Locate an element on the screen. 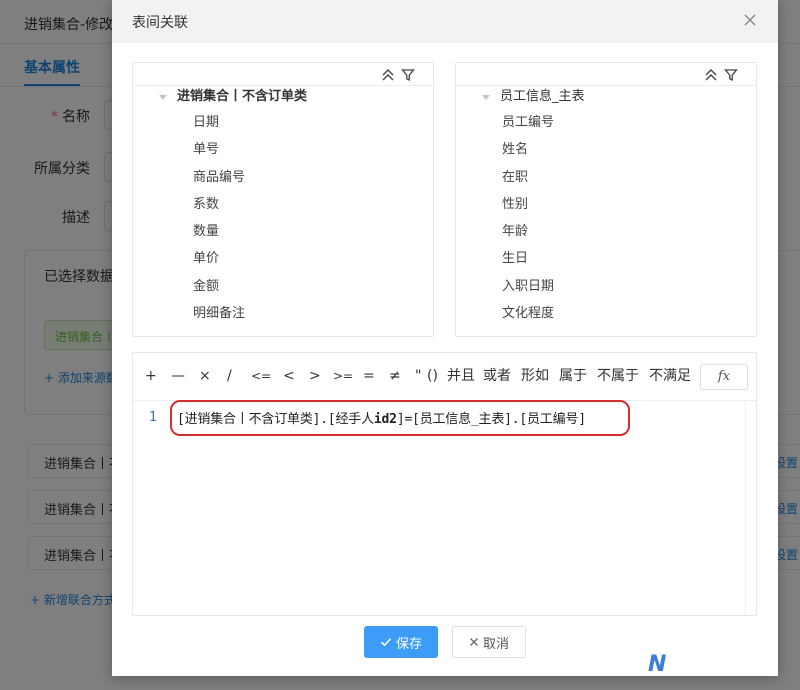 This screenshot has width=800, height=690. cancel-button: 取消 is located at coordinates (489, 642).